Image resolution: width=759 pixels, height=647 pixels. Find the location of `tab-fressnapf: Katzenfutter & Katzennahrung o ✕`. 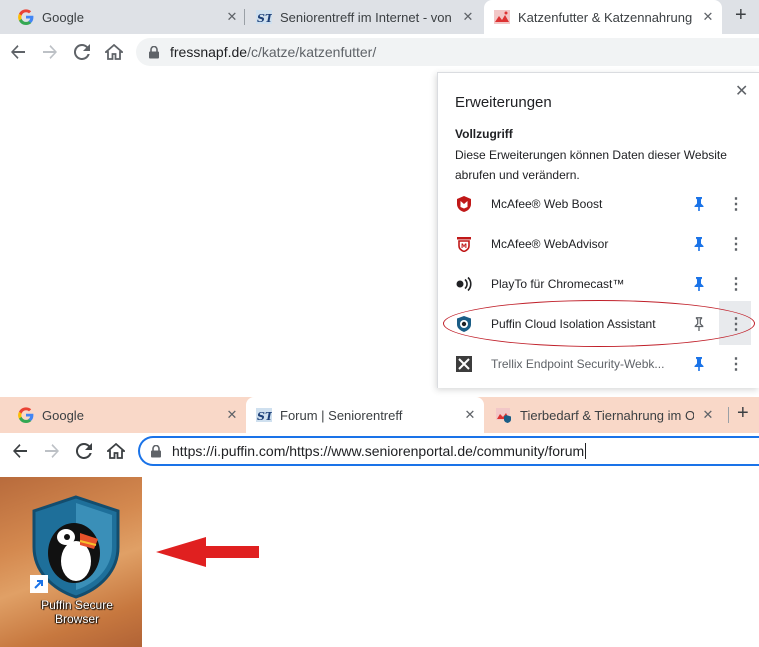

tab-fressnapf: Katzenfutter & Katzennahrung o ✕ is located at coordinates (603, 17).